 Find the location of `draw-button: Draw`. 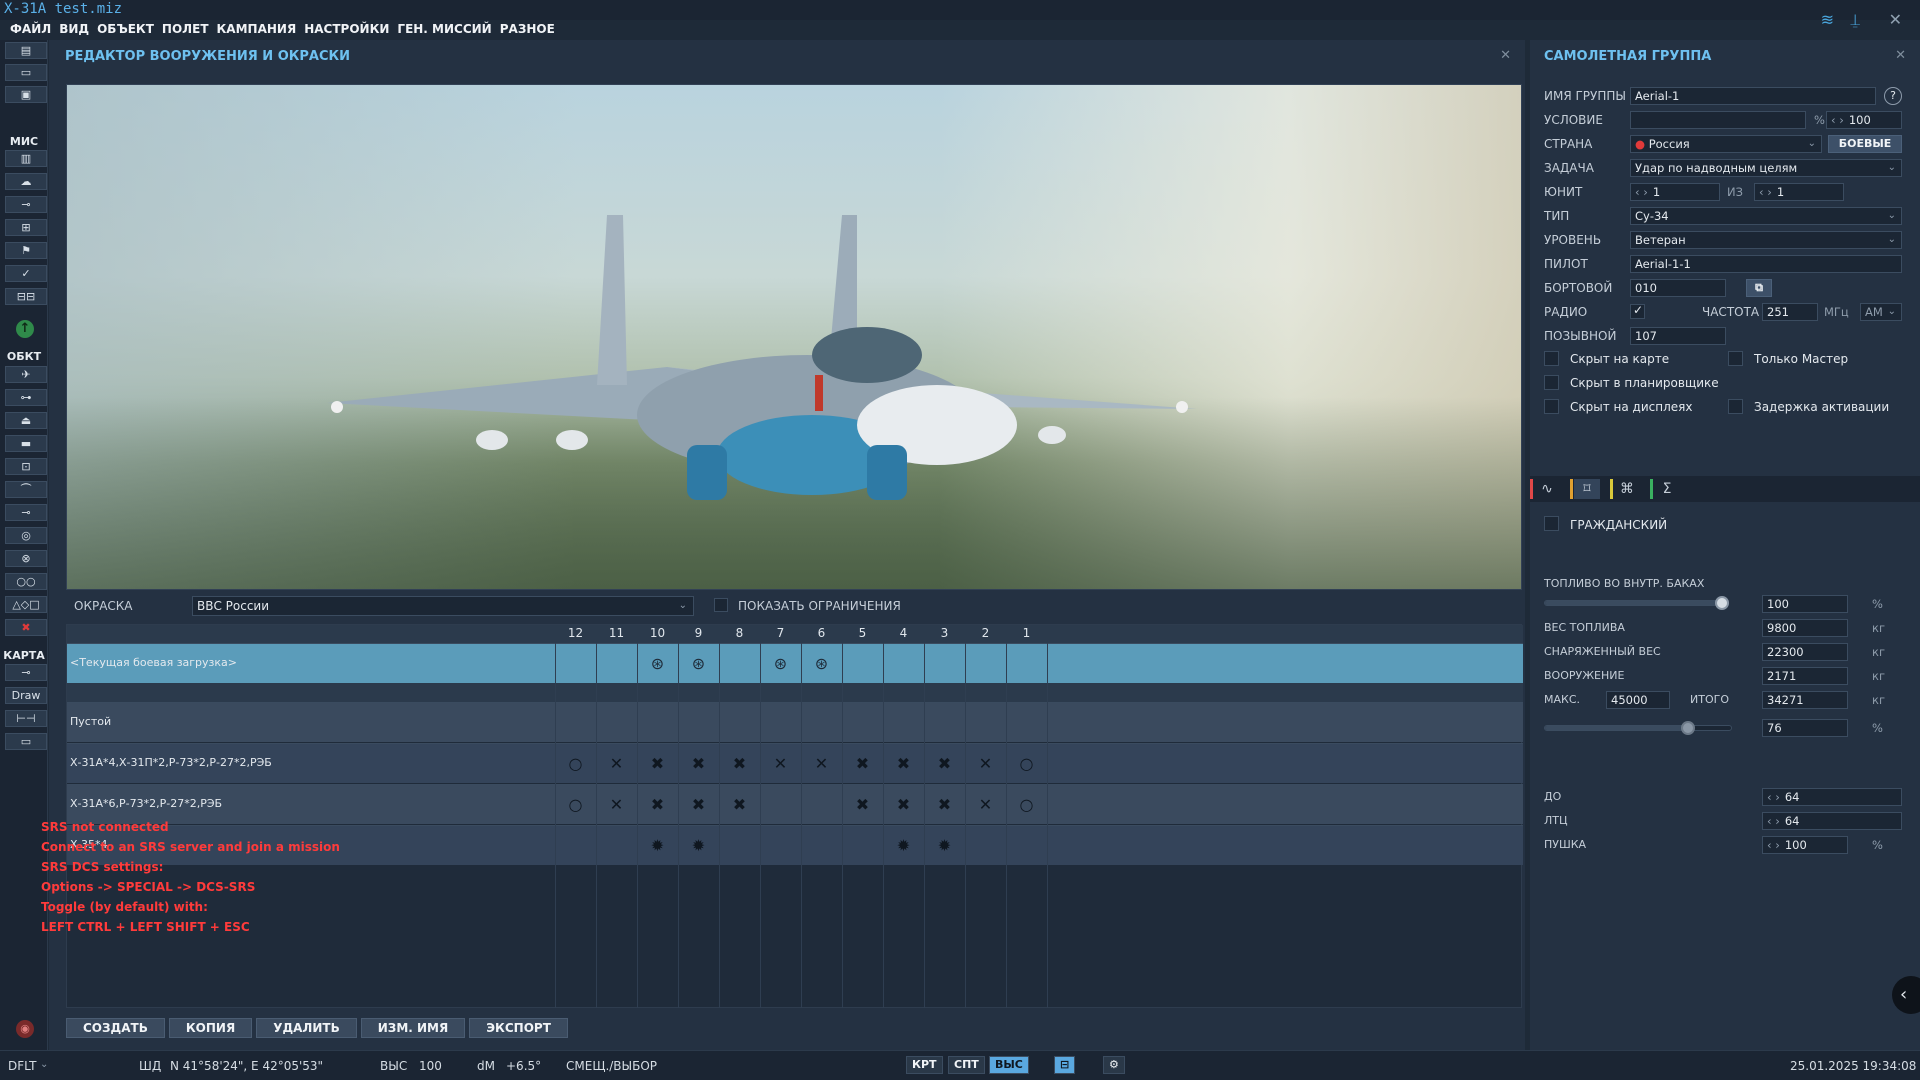

draw-button: Draw is located at coordinates (26, 695).